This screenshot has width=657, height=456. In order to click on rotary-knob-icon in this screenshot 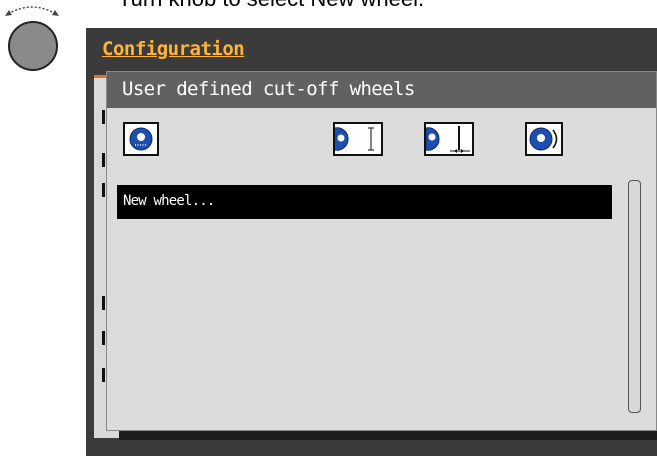, I will do `click(33, 46)`.